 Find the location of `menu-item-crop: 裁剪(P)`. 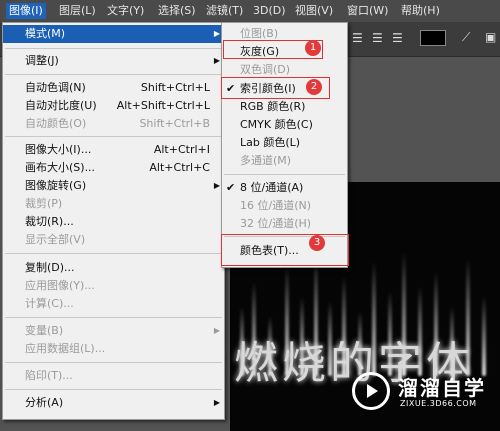

menu-item-crop: 裁剪(P) is located at coordinates (113, 204).